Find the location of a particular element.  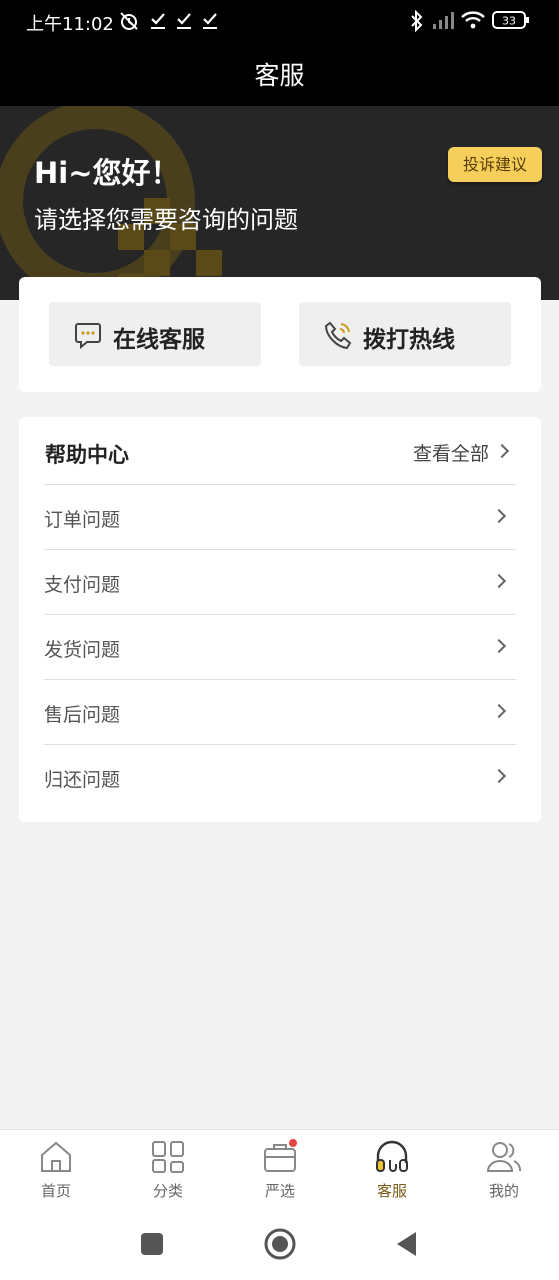

tab-mine: 我的 is located at coordinates (503, 1171).